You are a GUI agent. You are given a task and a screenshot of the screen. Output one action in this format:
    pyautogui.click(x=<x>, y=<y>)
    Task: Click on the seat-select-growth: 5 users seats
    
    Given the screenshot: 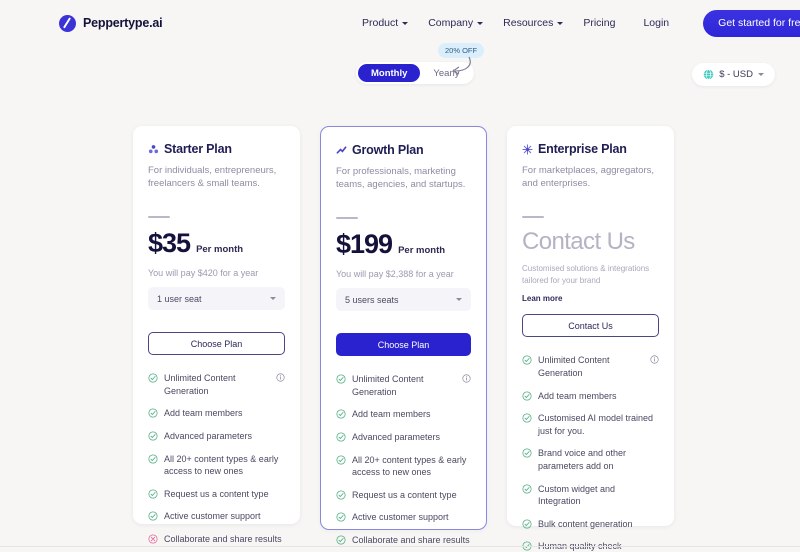 What is the action you would take?
    pyautogui.click(x=403, y=300)
    